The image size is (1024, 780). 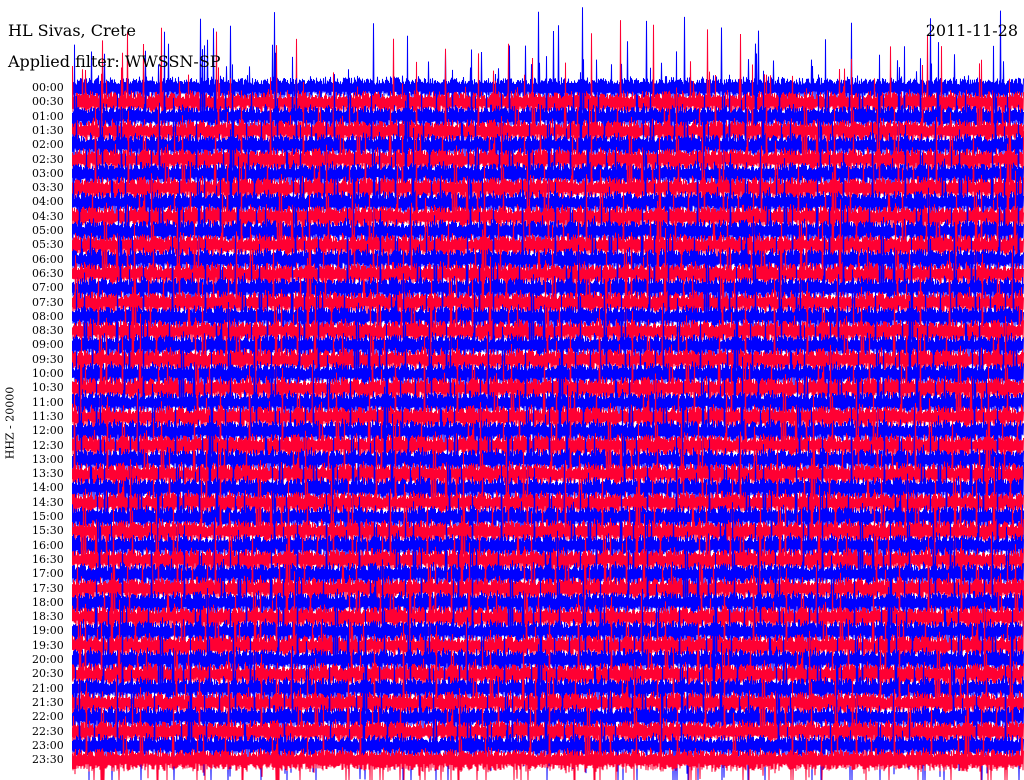 What do you see at coordinates (48, 116) in the screenshot?
I see `hour-tick-label: 01:00` at bounding box center [48, 116].